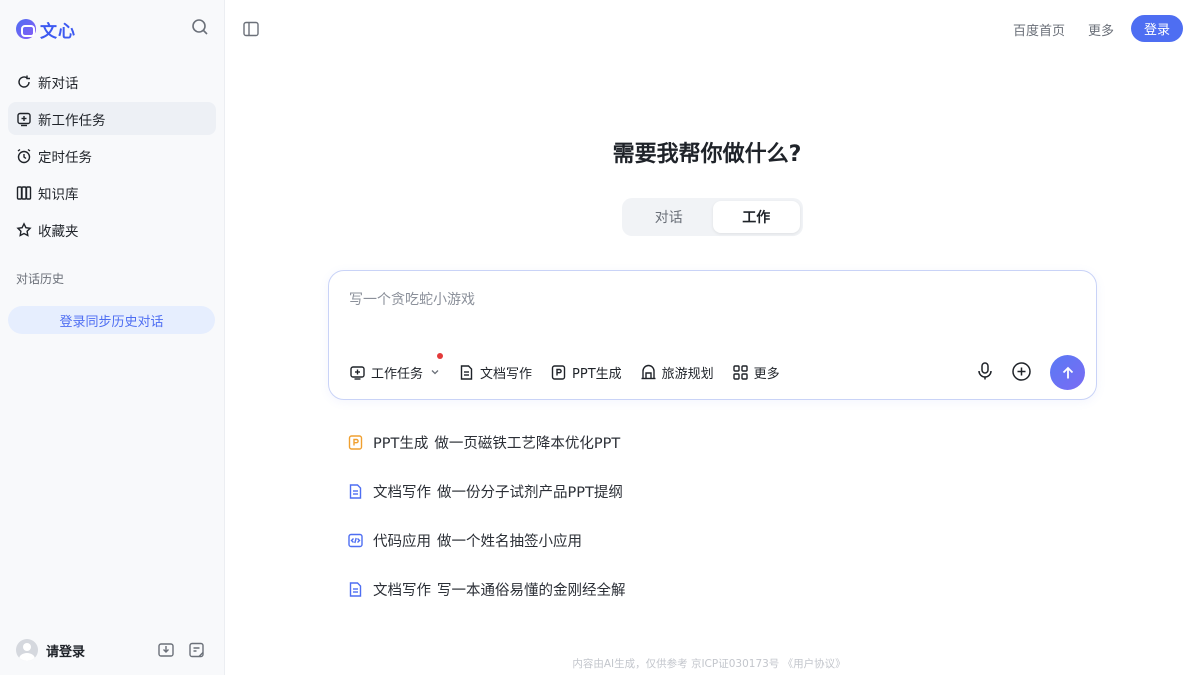 This screenshot has width=1200, height=675. I want to click on suggestion-text: 做一份分子试剂产品PPT提纲, so click(530, 492).